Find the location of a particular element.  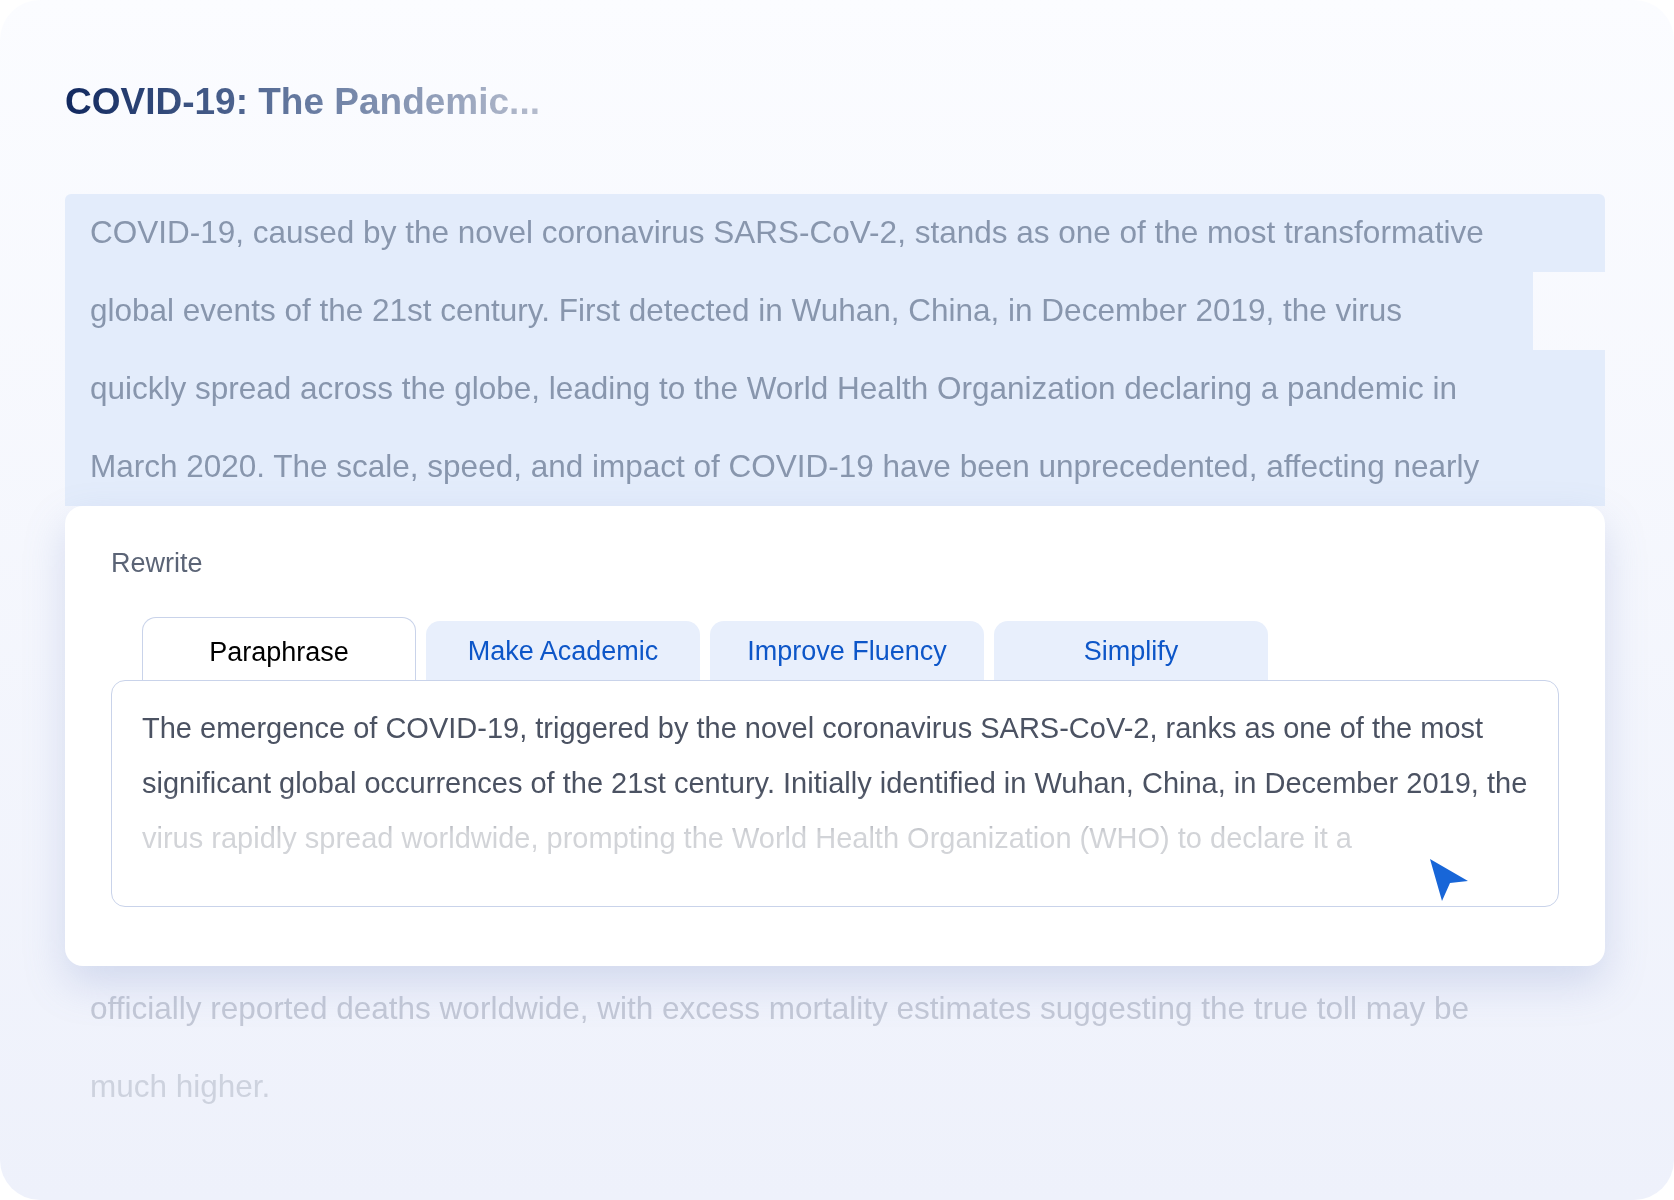

tab: Simplify is located at coordinates (1131, 651).